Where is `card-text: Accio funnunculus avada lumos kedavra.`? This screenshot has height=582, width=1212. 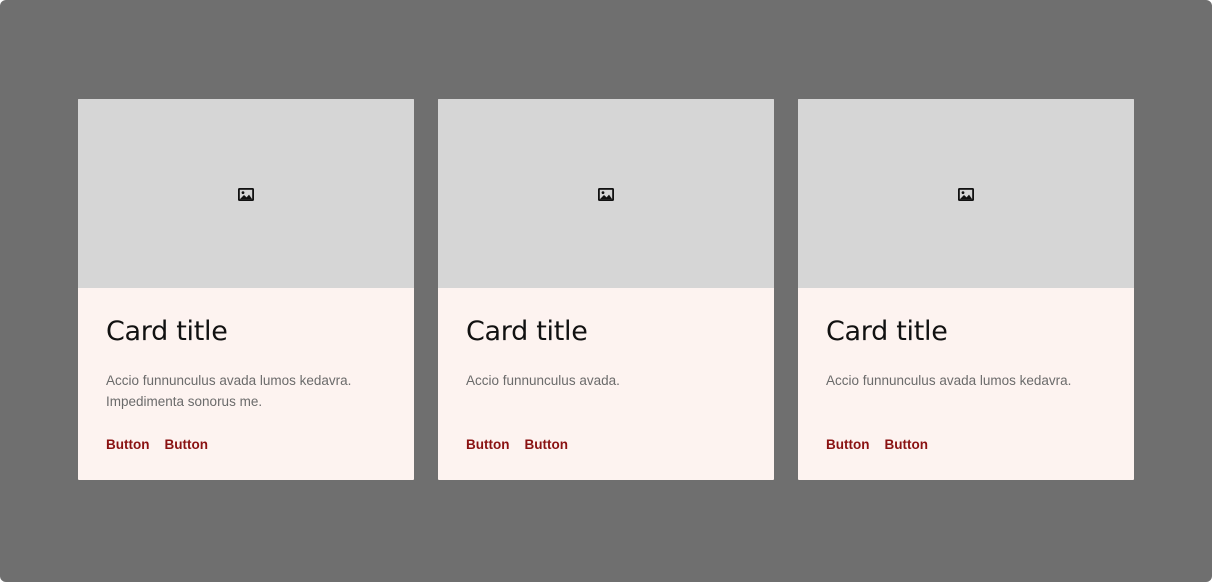 card-text: Accio funnunculus avada lumos kedavra. is located at coordinates (949, 380).